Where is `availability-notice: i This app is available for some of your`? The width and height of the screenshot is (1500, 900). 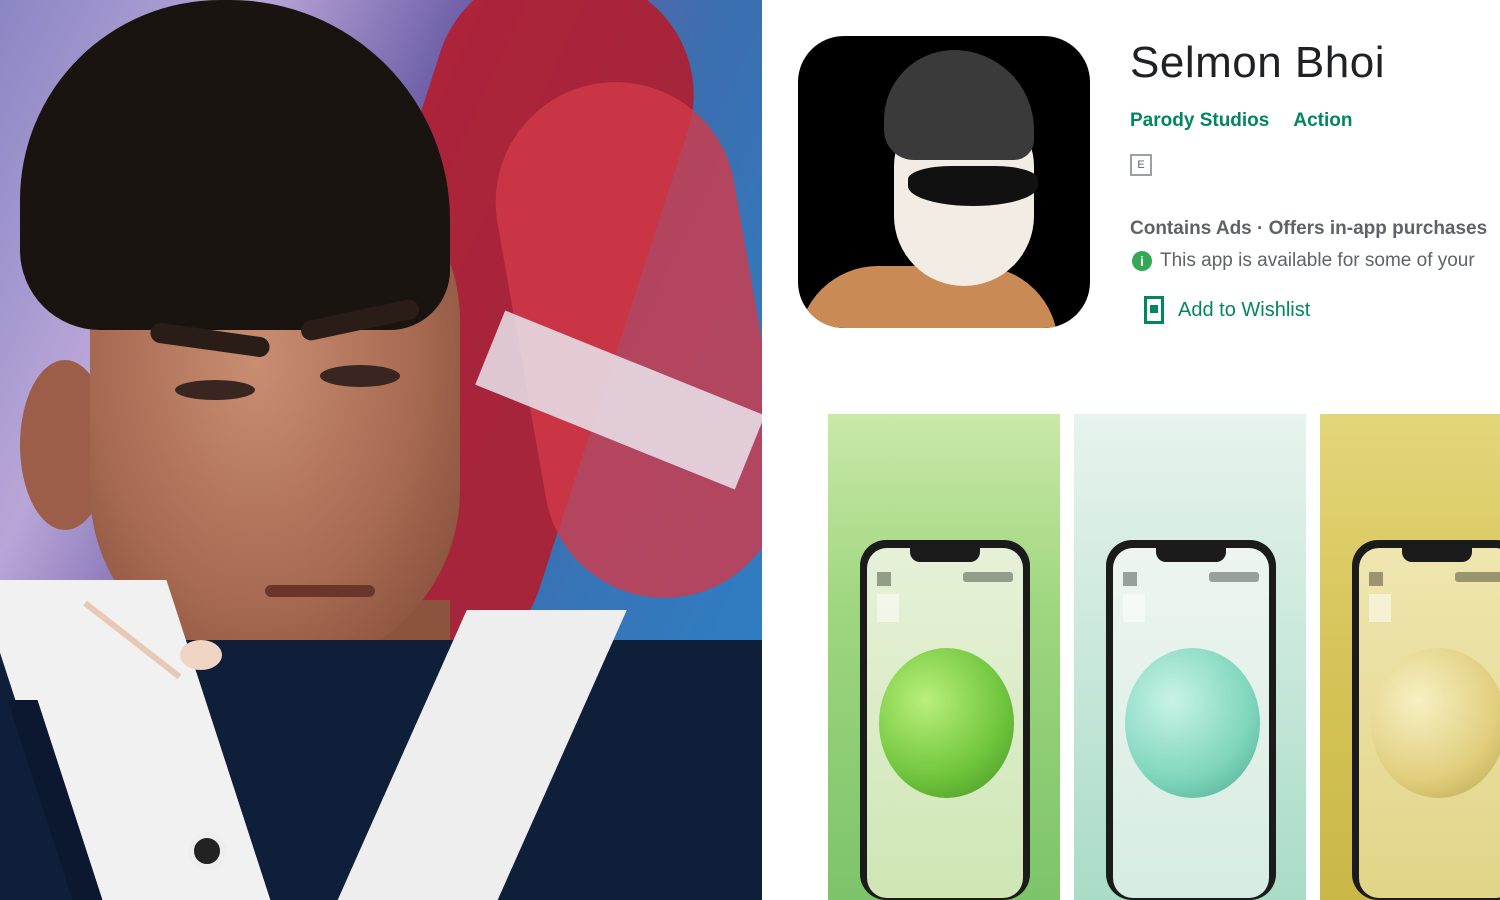
availability-notice: i This app is available for some of your is located at coordinates (1303, 261).